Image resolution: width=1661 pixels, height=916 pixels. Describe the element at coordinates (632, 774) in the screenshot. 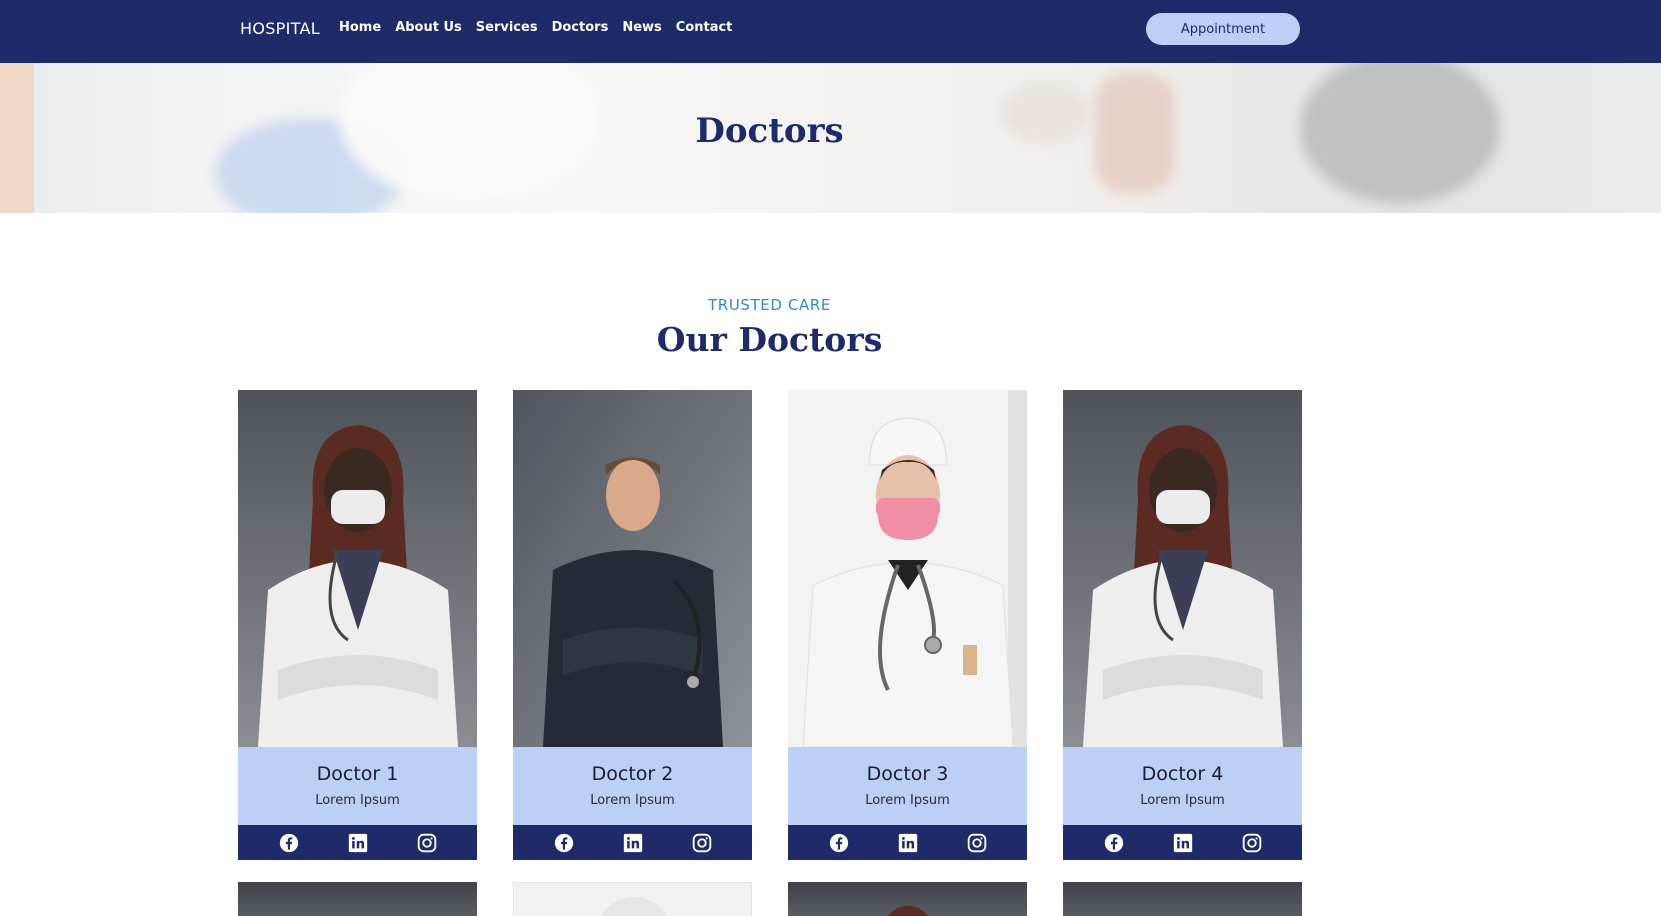

I see `doctor-name: Doctor 2` at that location.